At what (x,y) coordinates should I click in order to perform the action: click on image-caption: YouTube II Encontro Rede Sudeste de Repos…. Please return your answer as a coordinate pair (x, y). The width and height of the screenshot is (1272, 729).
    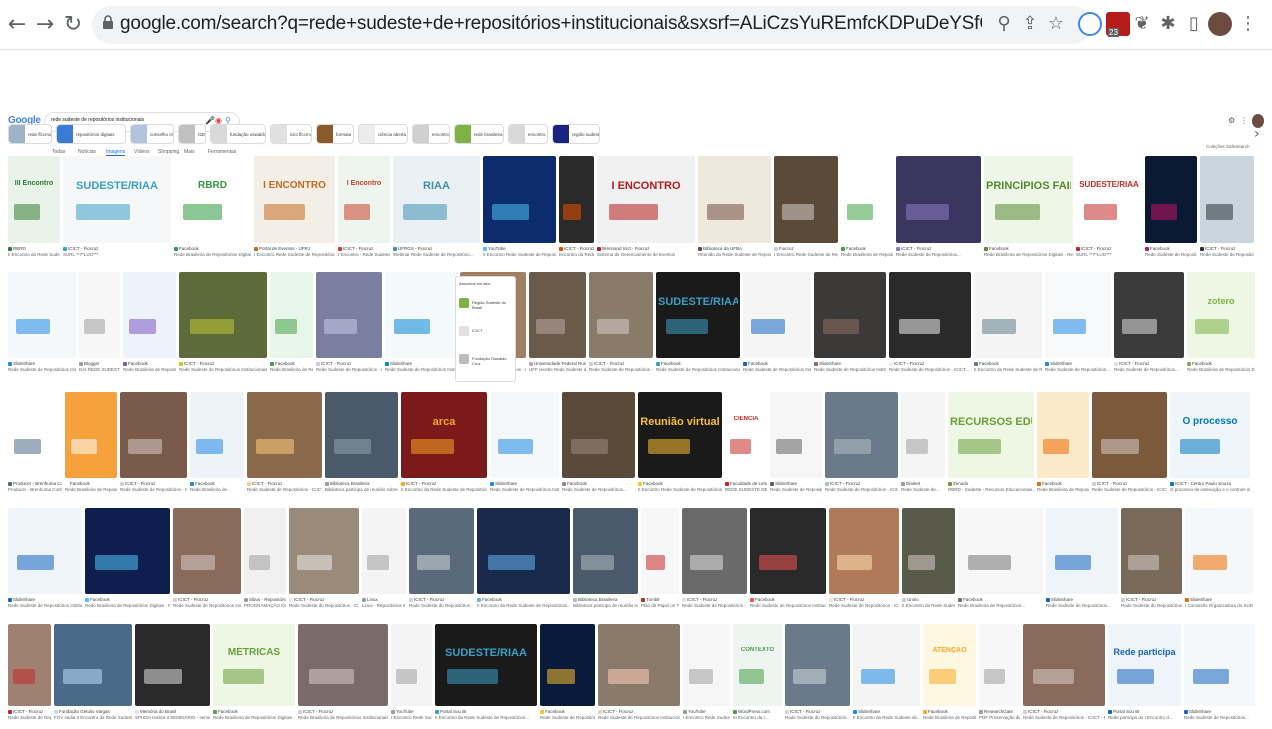
    Looking at the image, I should click on (519, 252).